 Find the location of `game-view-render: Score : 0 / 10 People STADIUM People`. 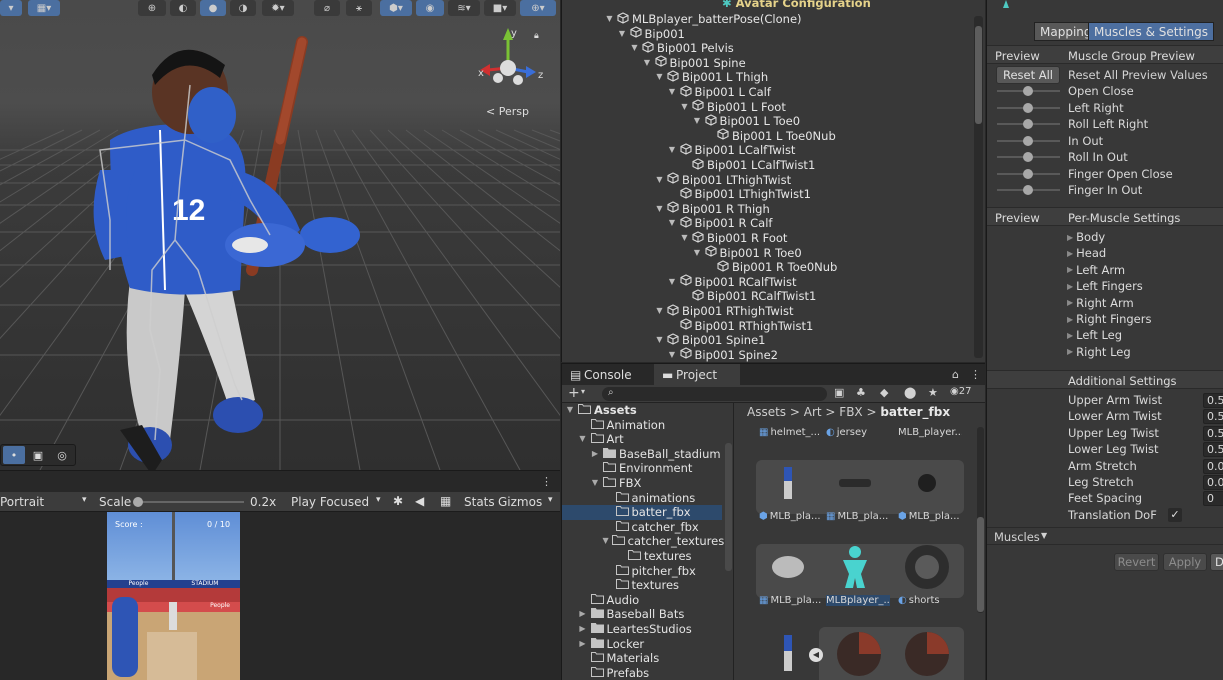

game-view-render: Score : 0 / 10 People STADIUM People is located at coordinates (173, 596).